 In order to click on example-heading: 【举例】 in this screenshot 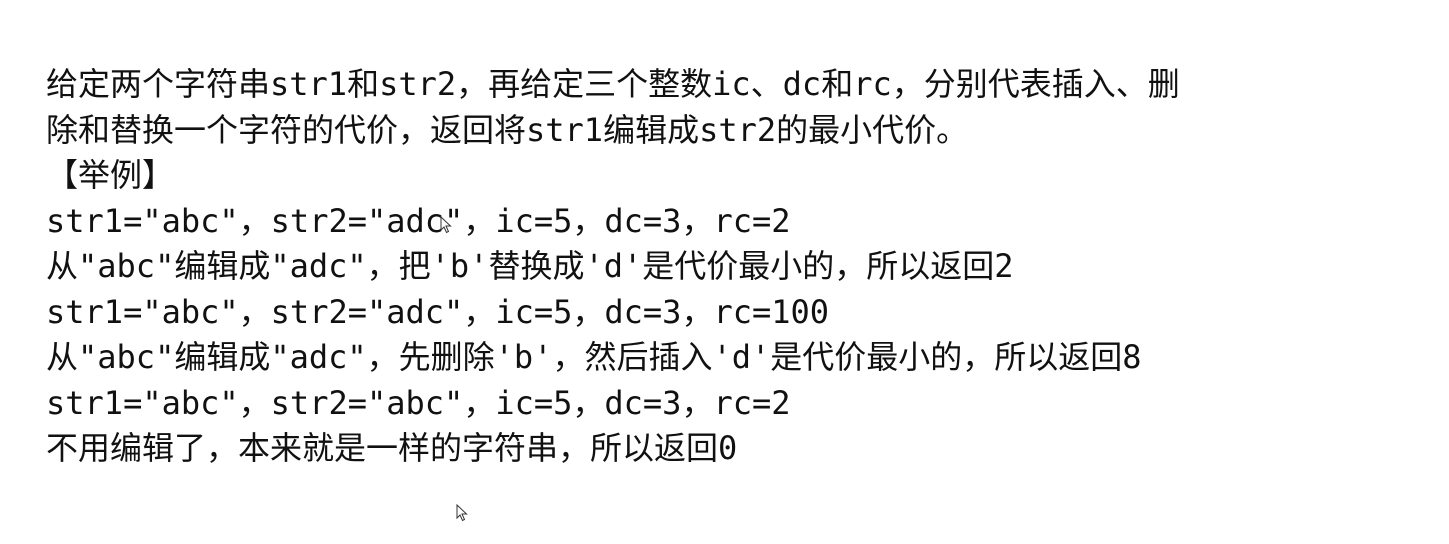, I will do `click(110, 175)`.